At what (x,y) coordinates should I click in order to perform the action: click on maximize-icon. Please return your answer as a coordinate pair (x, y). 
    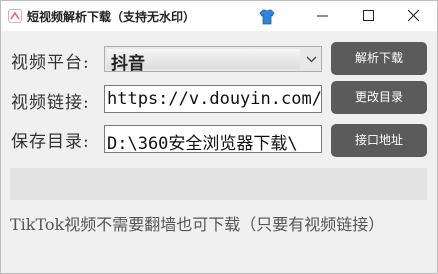
    Looking at the image, I should click on (368, 15).